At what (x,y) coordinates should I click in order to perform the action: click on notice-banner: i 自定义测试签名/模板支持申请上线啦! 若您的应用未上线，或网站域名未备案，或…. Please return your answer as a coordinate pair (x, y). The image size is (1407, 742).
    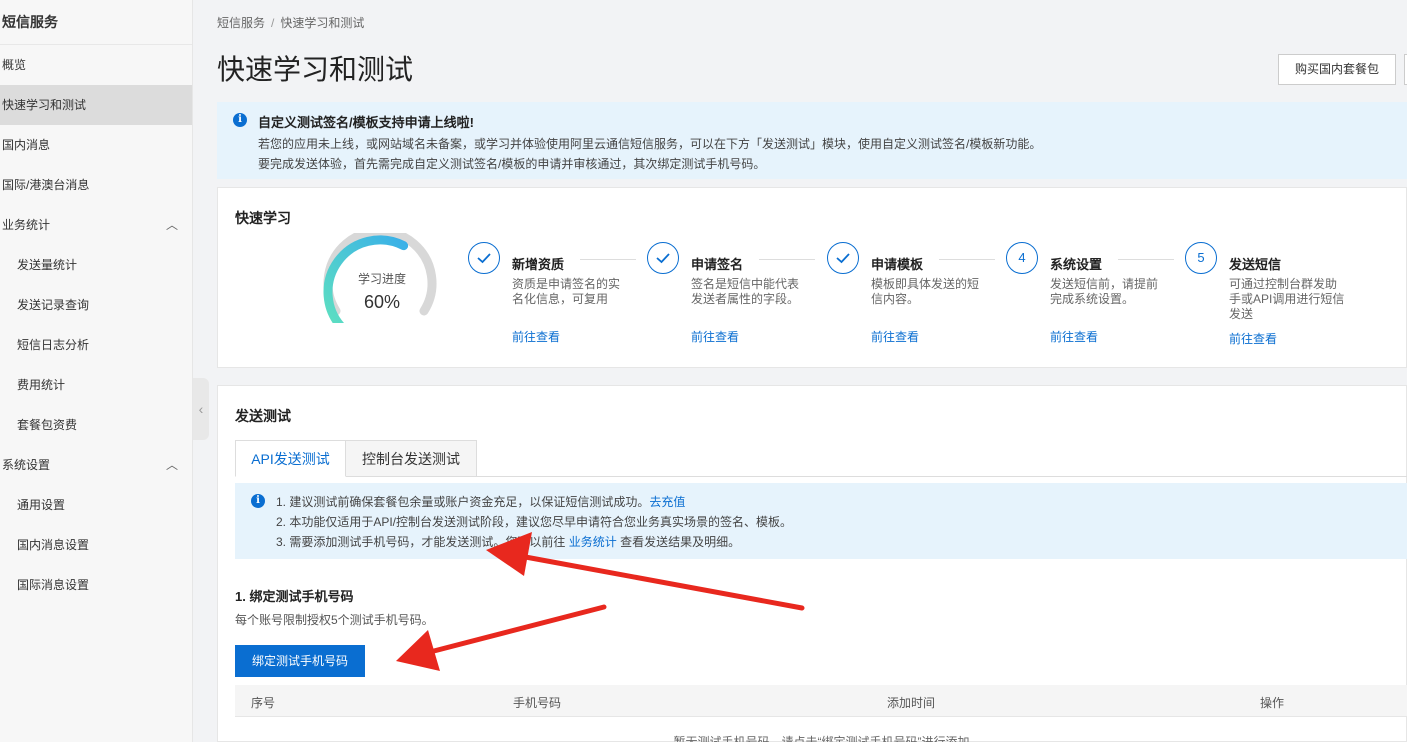
    Looking at the image, I should click on (812, 140).